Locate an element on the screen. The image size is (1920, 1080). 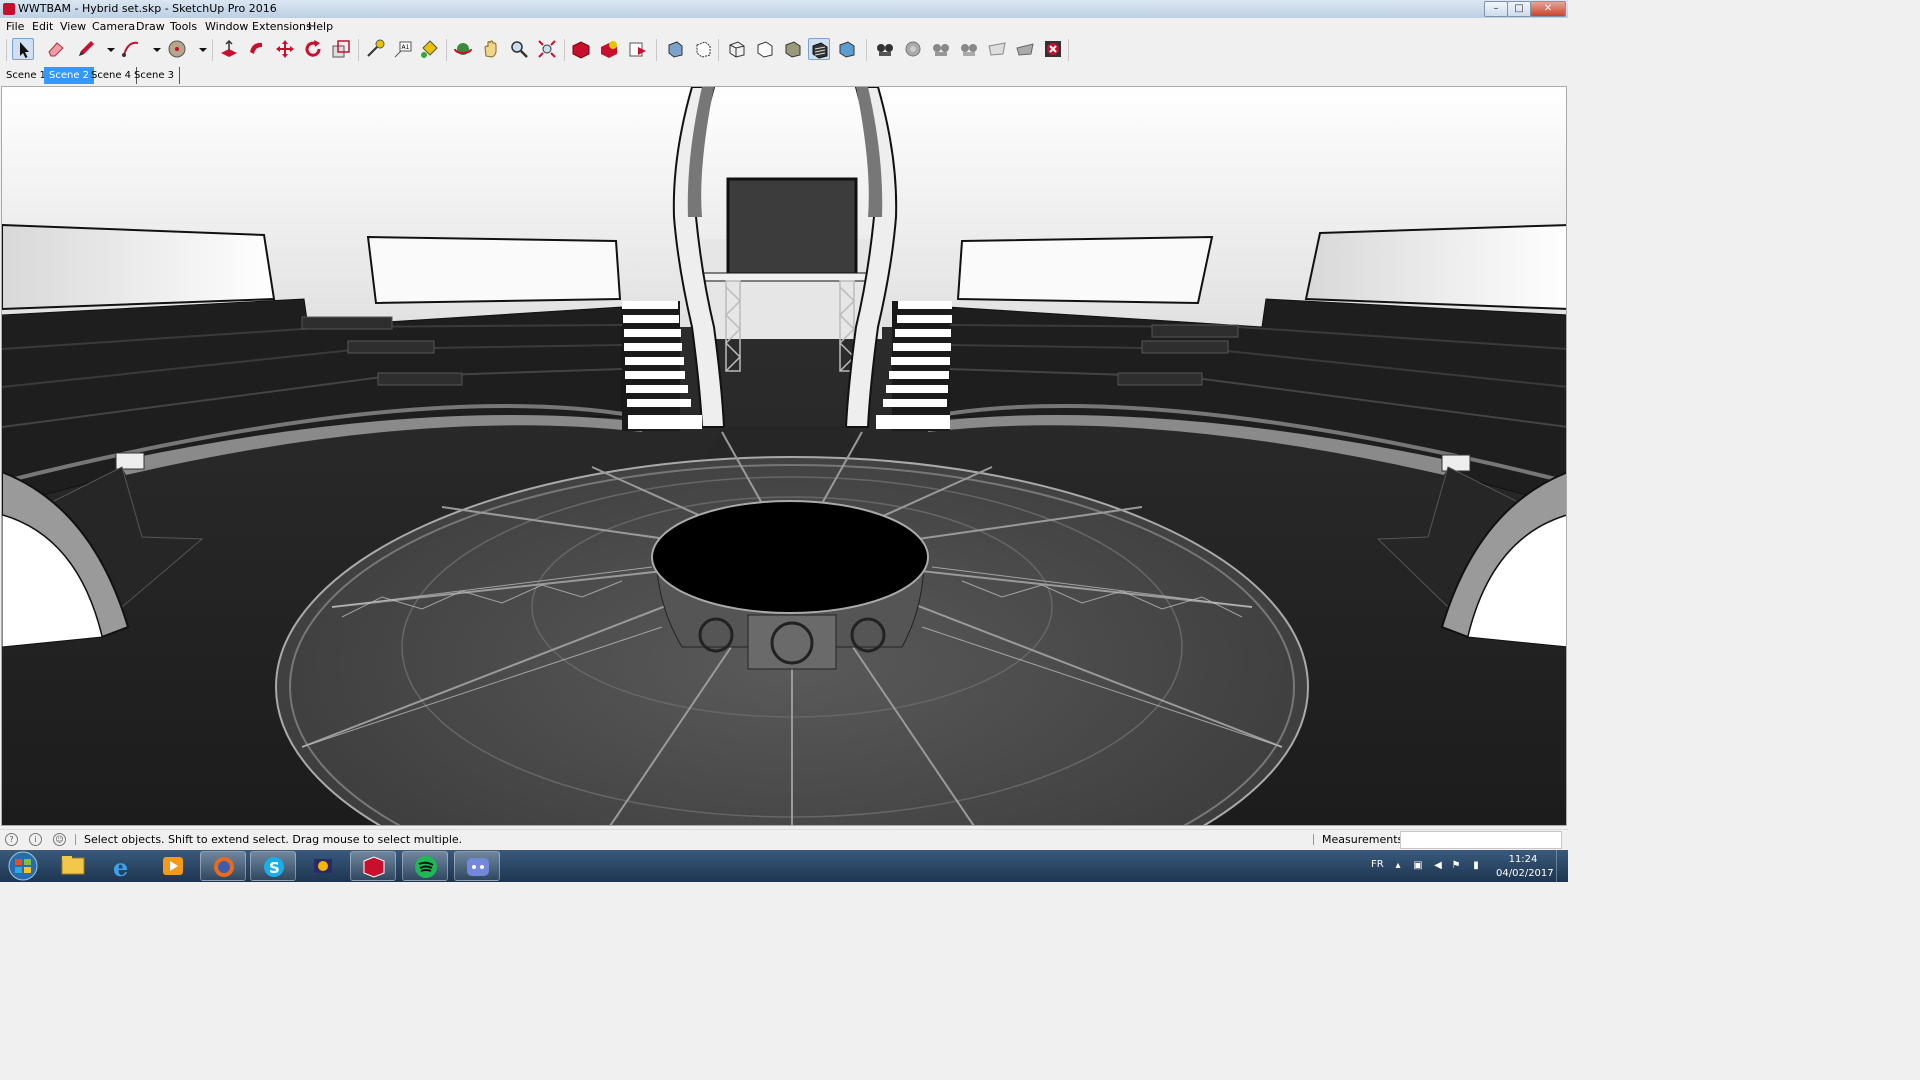
menu-edit: Edit is located at coordinates (42, 26).